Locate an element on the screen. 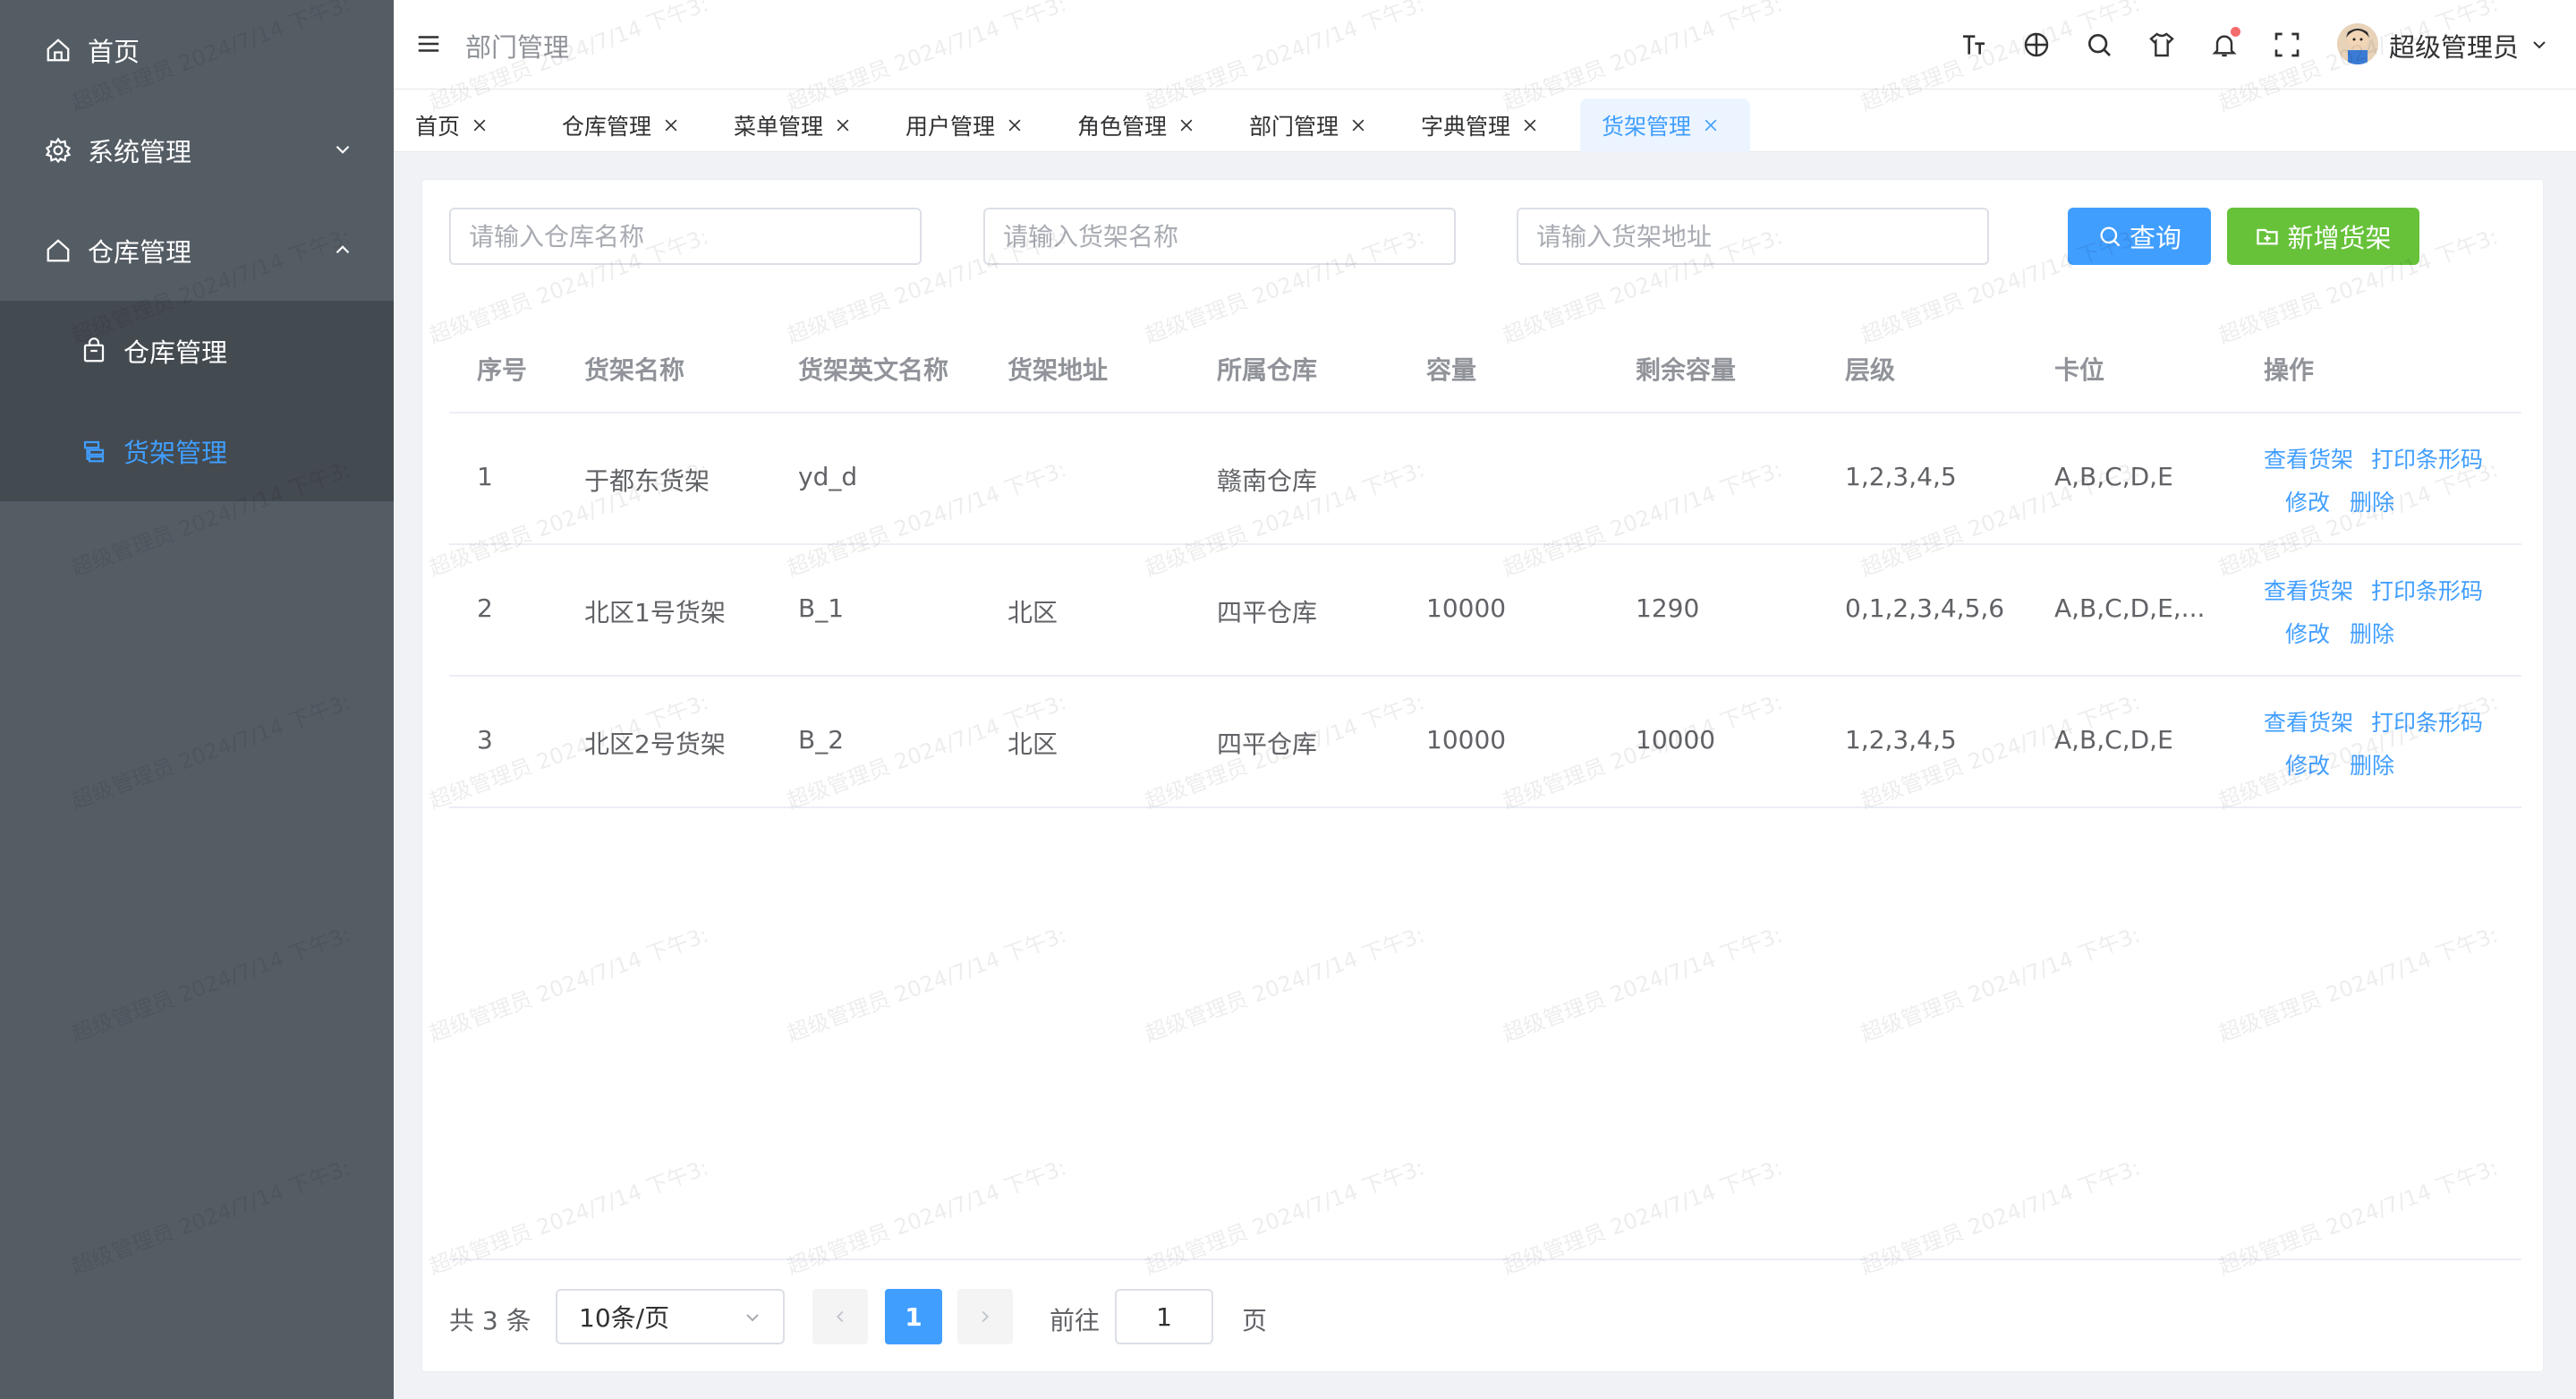 This screenshot has height=1399, width=2576. avatar is located at coordinates (2357, 43).